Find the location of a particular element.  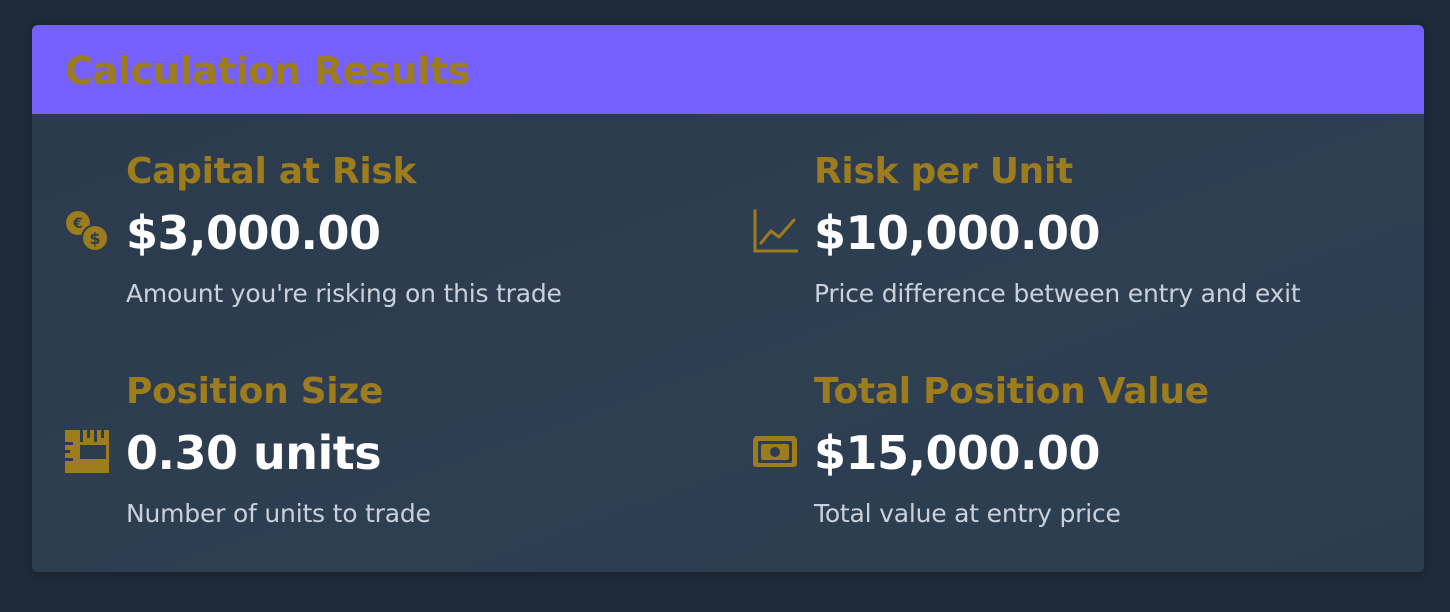

result-value: $10,000.00 is located at coordinates (957, 233).